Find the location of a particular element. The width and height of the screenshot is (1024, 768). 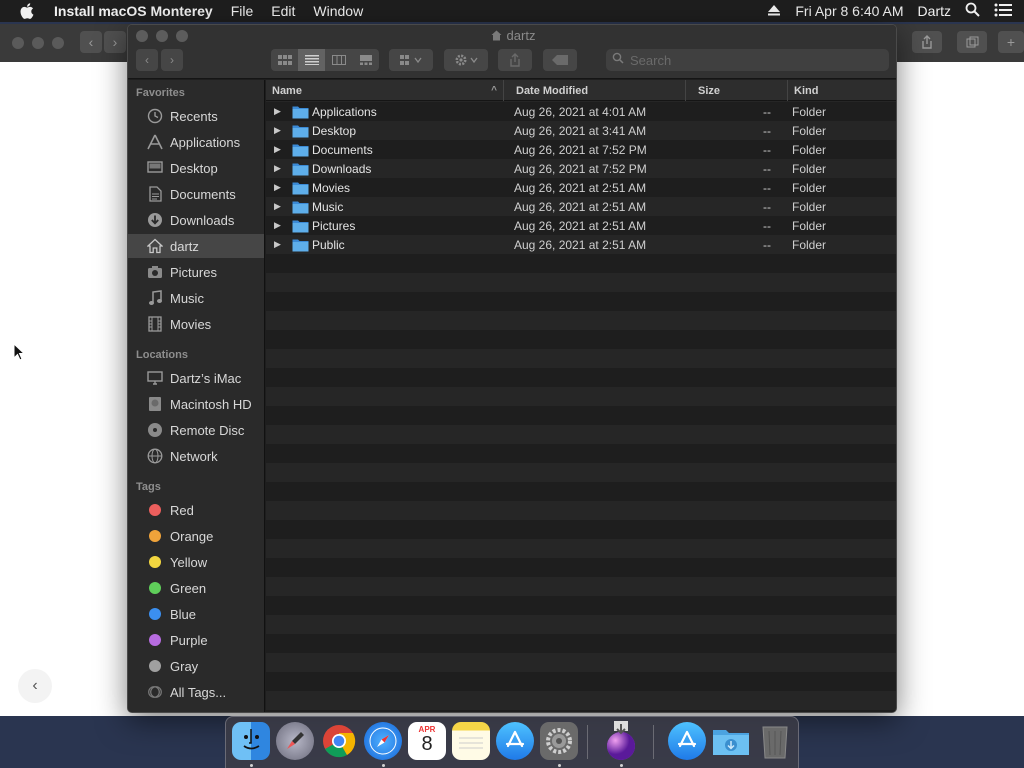

background-close-button is located at coordinates (18, 43).